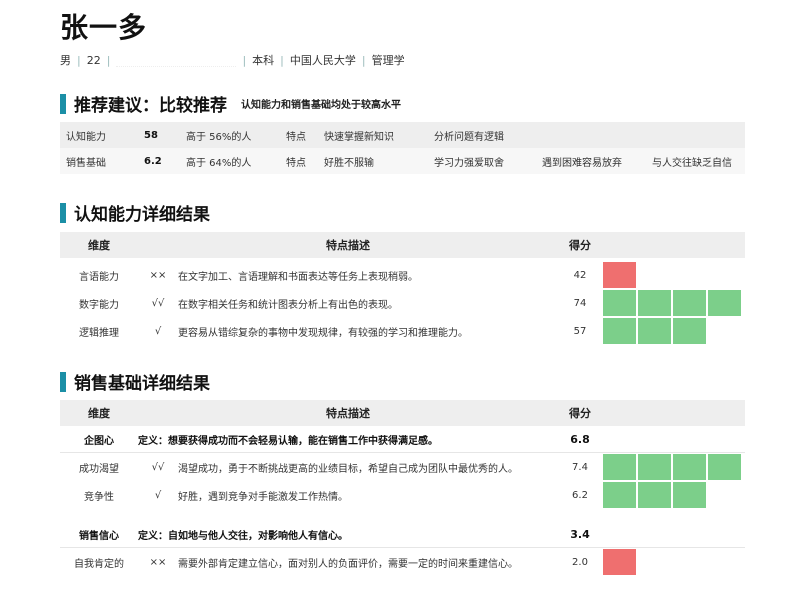 The image size is (800, 600). What do you see at coordinates (93, 60) in the screenshot?
I see `age: 22` at bounding box center [93, 60].